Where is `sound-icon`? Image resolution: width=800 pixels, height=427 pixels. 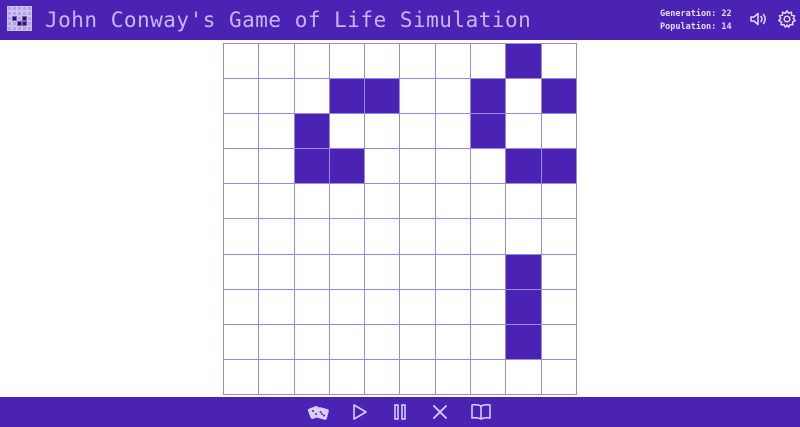
sound-icon is located at coordinates (758, 19).